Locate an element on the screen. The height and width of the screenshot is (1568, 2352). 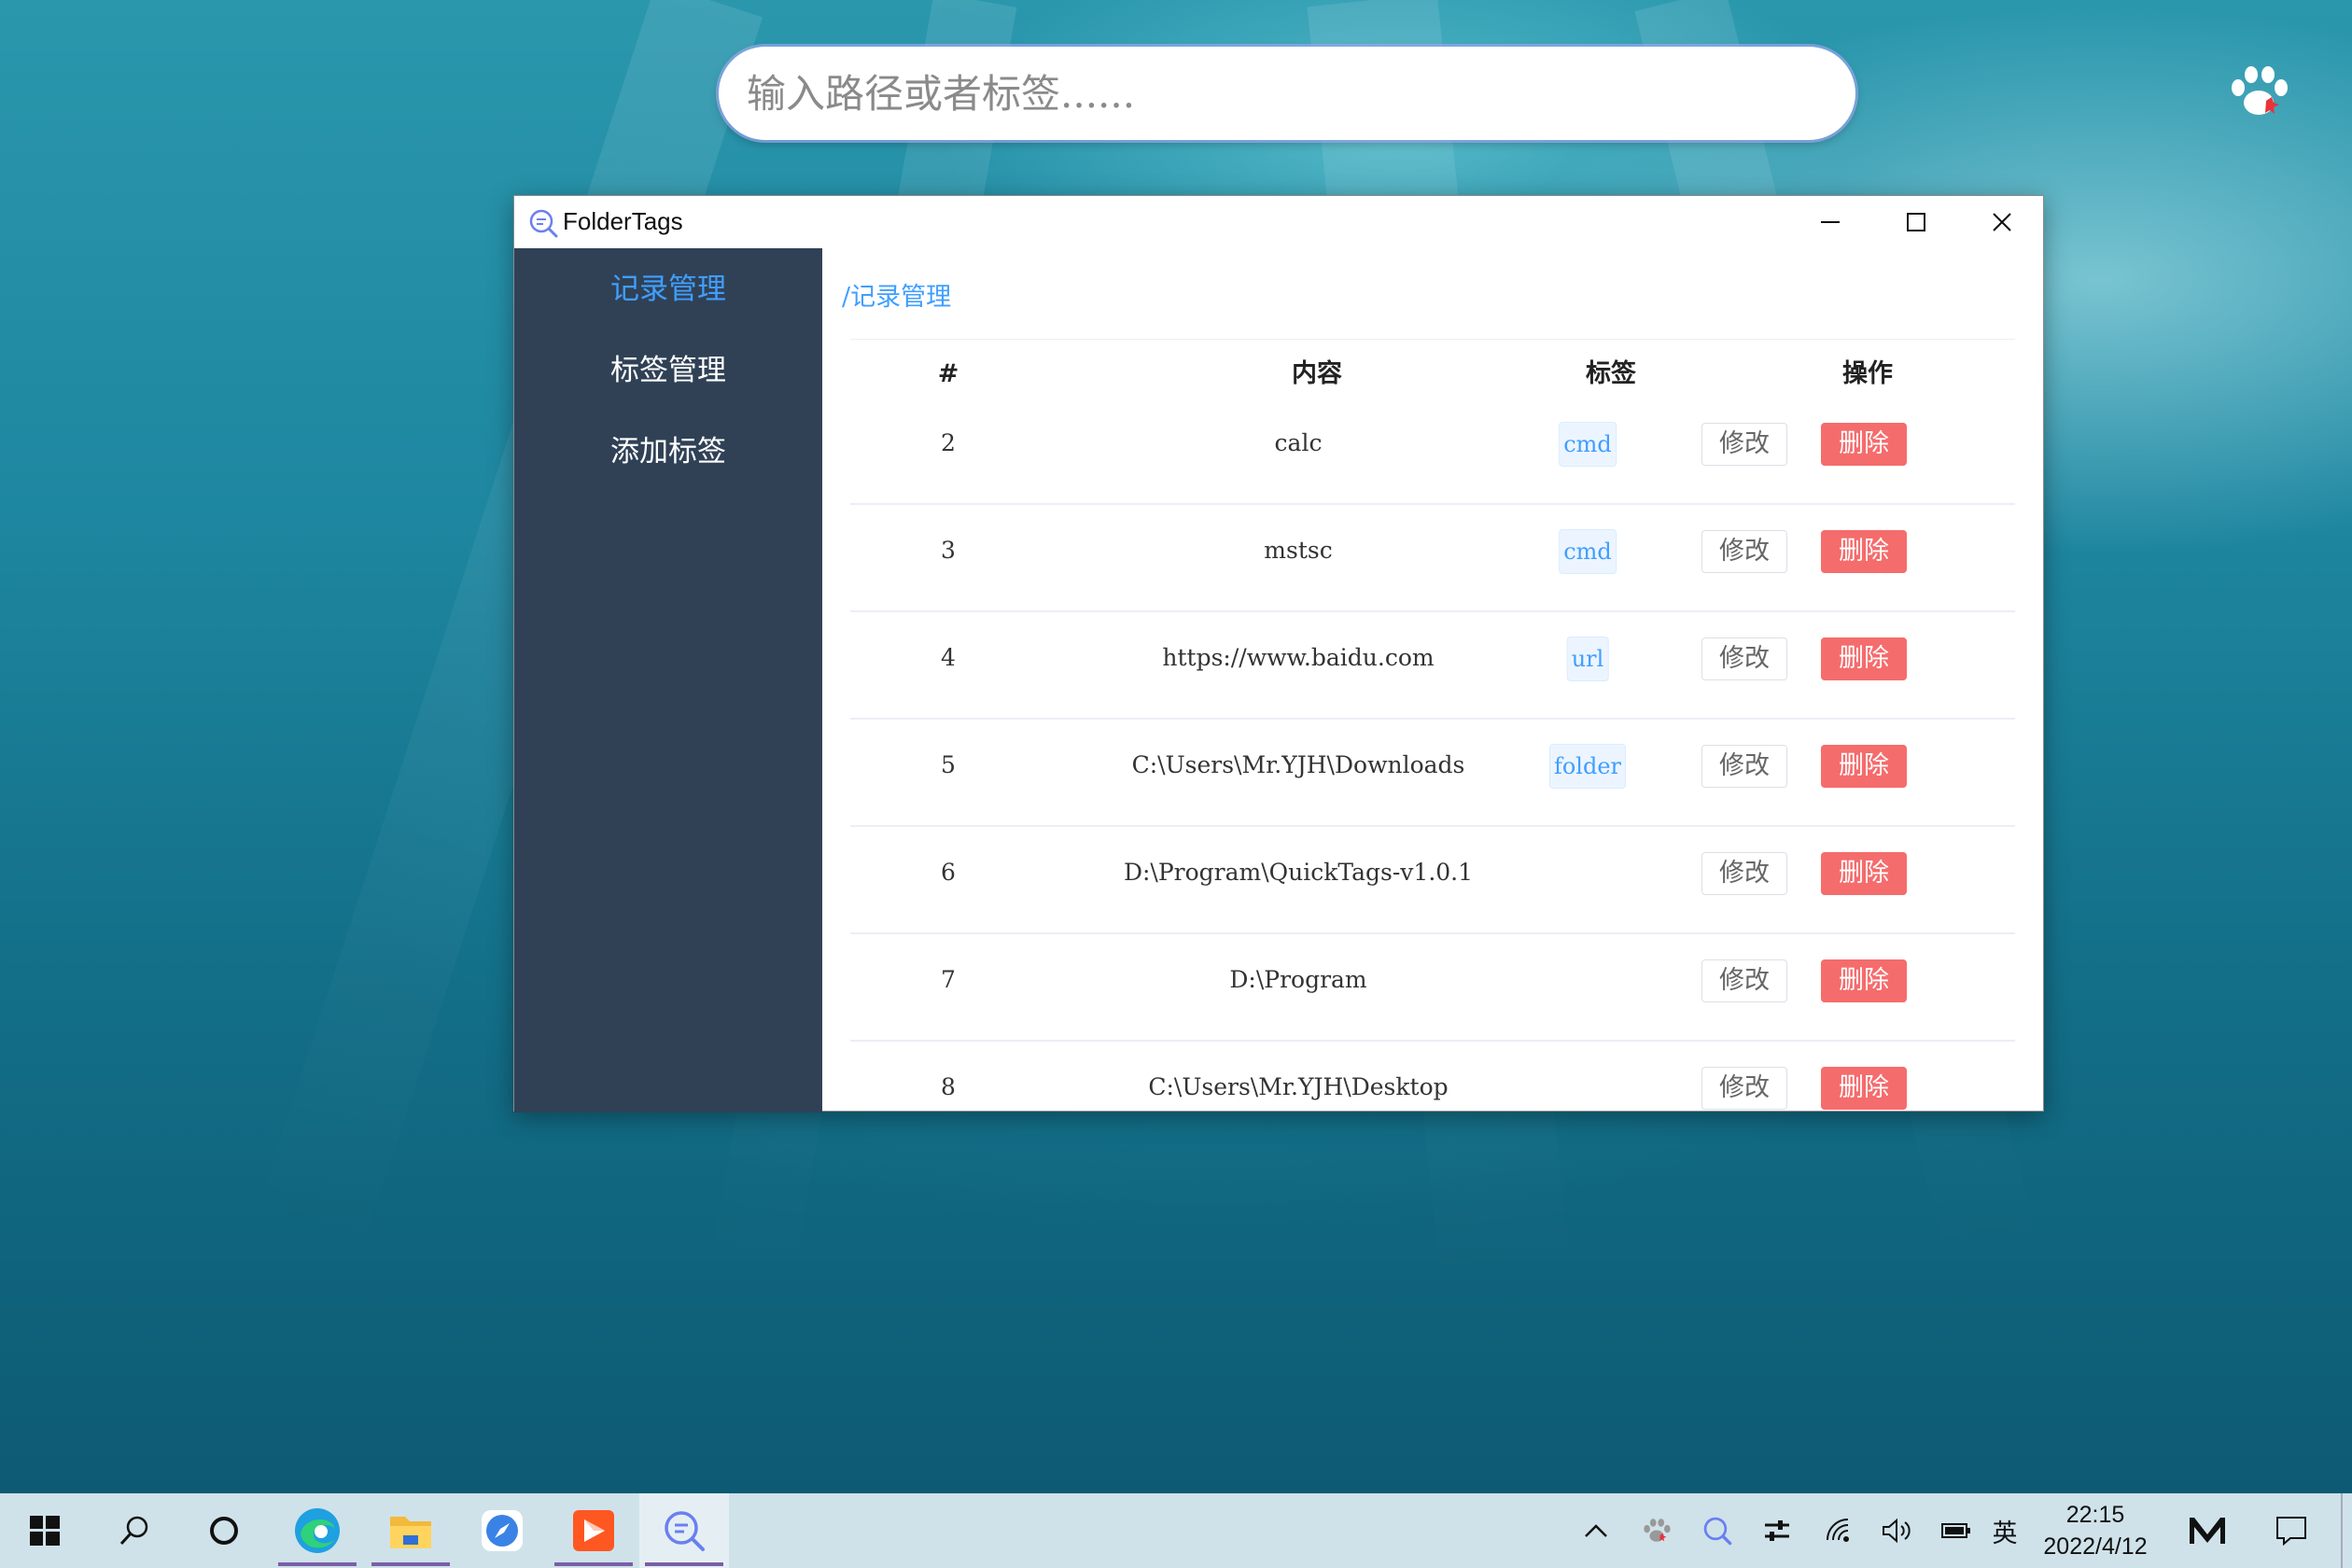
taskbar-browser is located at coordinates (502, 1530).